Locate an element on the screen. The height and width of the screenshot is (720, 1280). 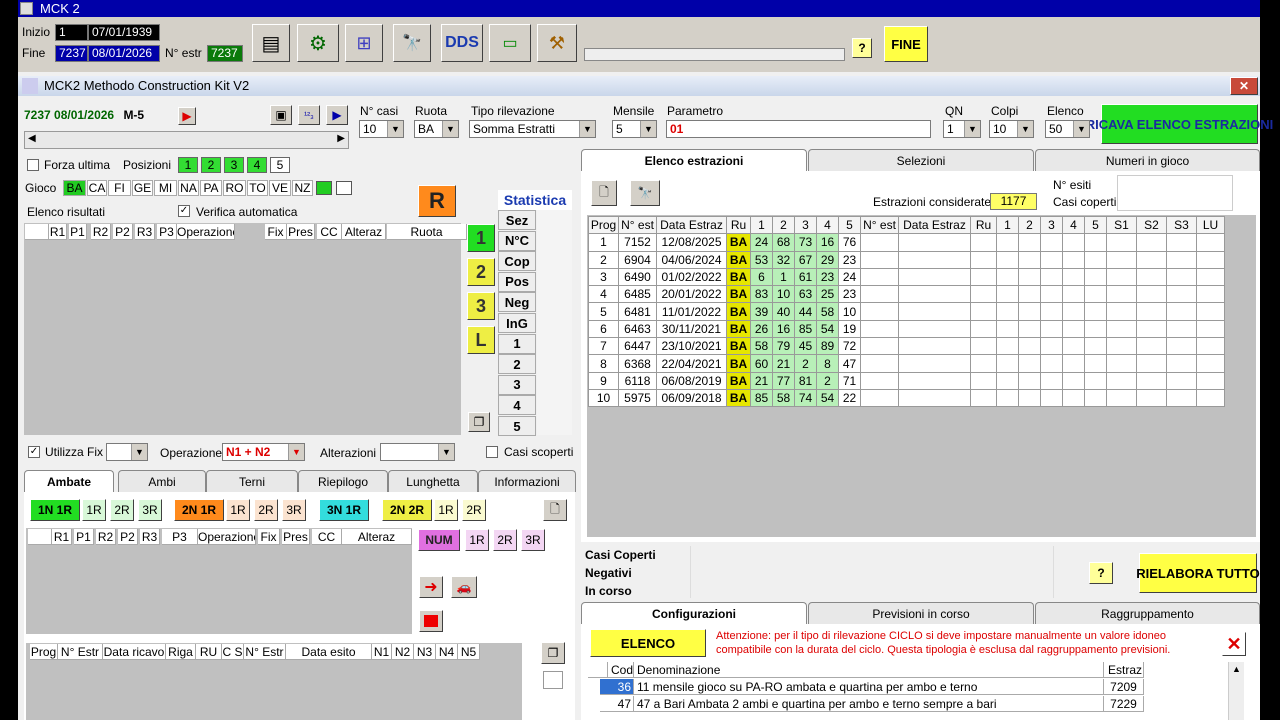
alterazioni-select: ▼ is located at coordinates (417, 452).